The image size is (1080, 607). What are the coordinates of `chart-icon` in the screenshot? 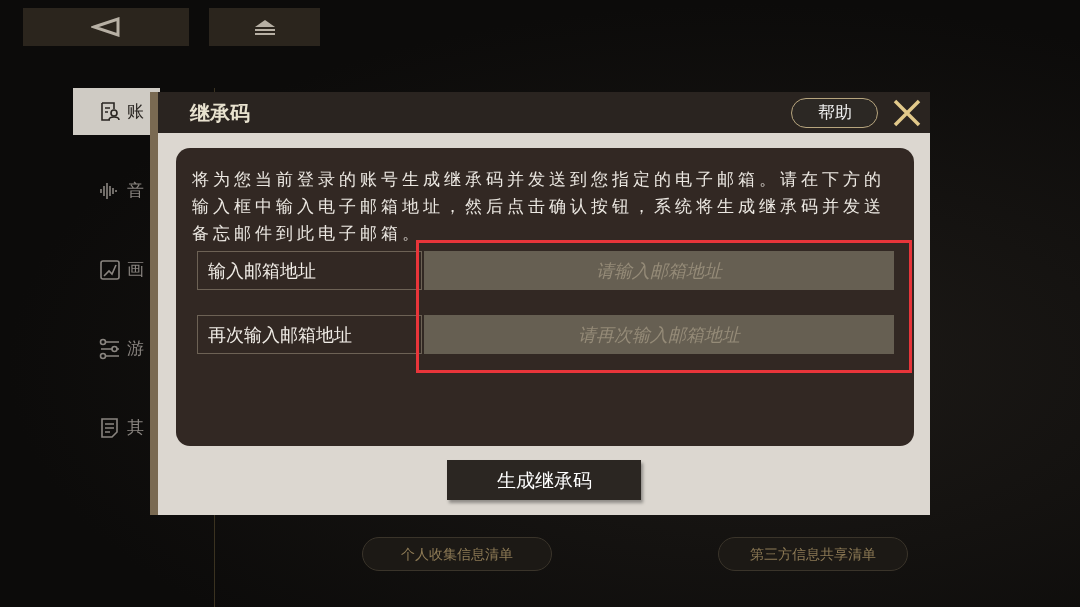 It's located at (110, 269).